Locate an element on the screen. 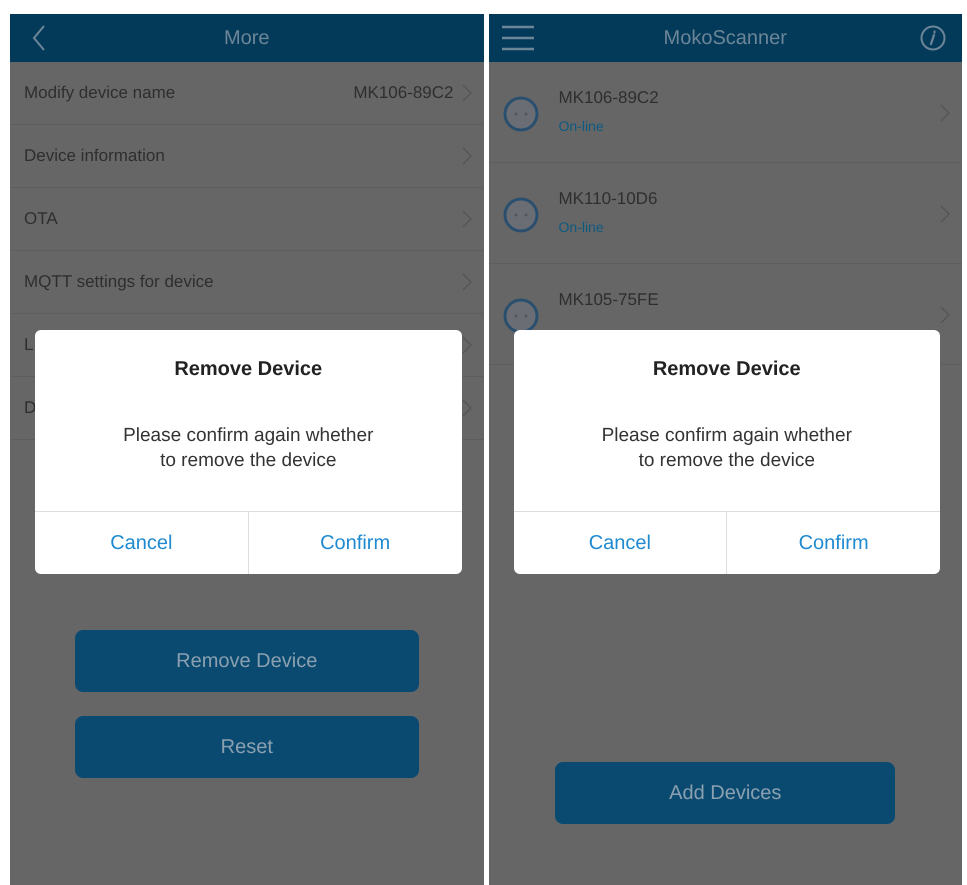 The height and width of the screenshot is (885, 967). row-label: L is located at coordinates (29, 345).